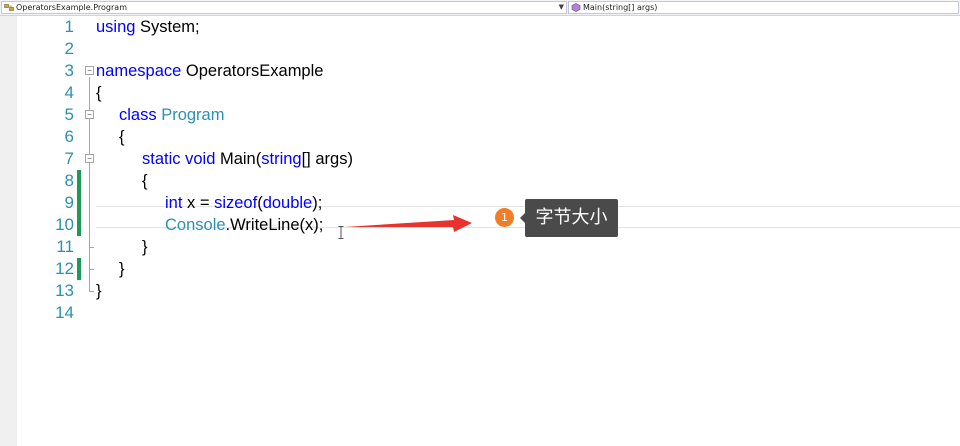 This screenshot has width=960, height=446. I want to click on code-line: 13 }, so click(480, 291).